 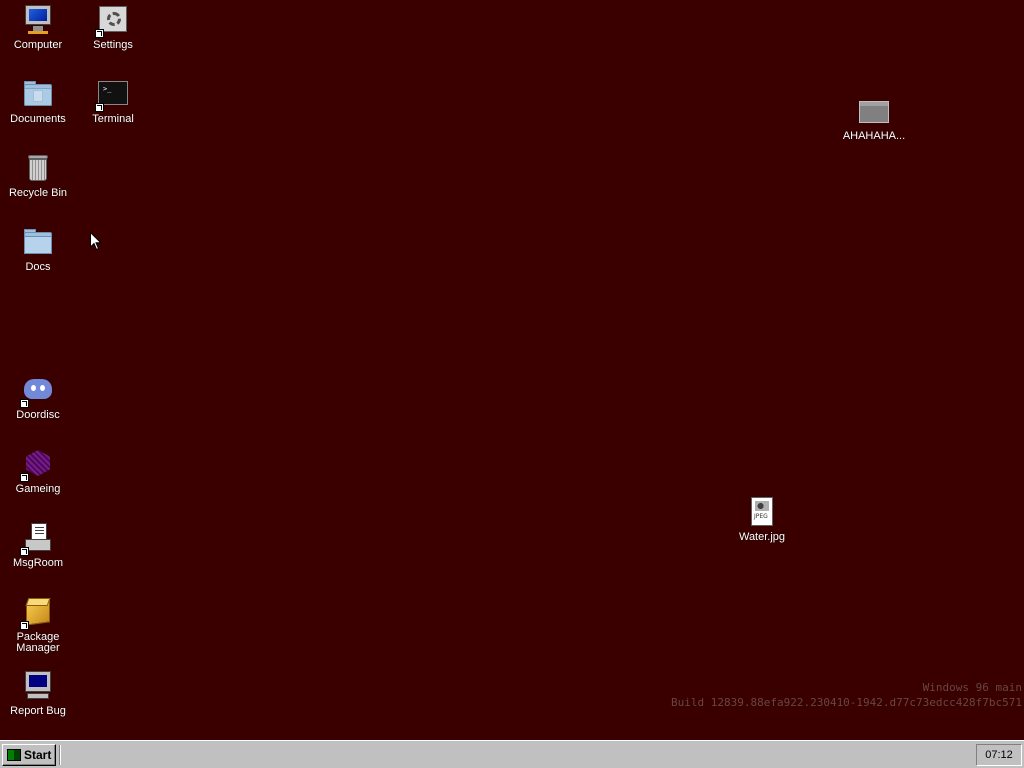 What do you see at coordinates (60, 755) in the screenshot?
I see `taskbar-separator` at bounding box center [60, 755].